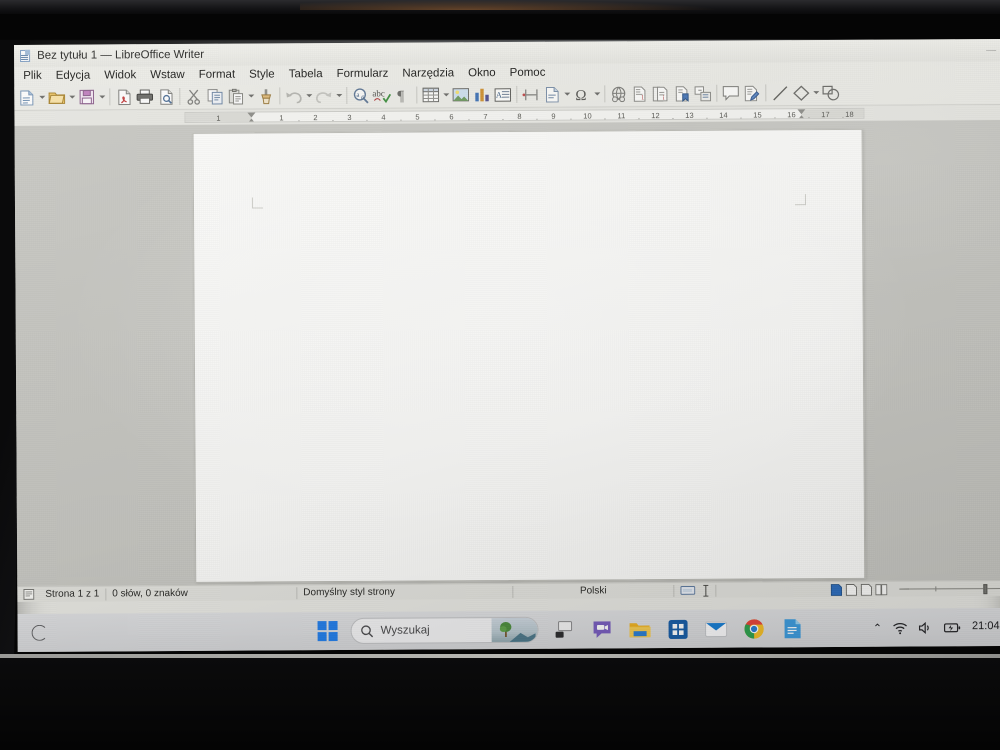  Describe the element at coordinates (702, 93) in the screenshot. I see `cross-reference-icon` at that location.